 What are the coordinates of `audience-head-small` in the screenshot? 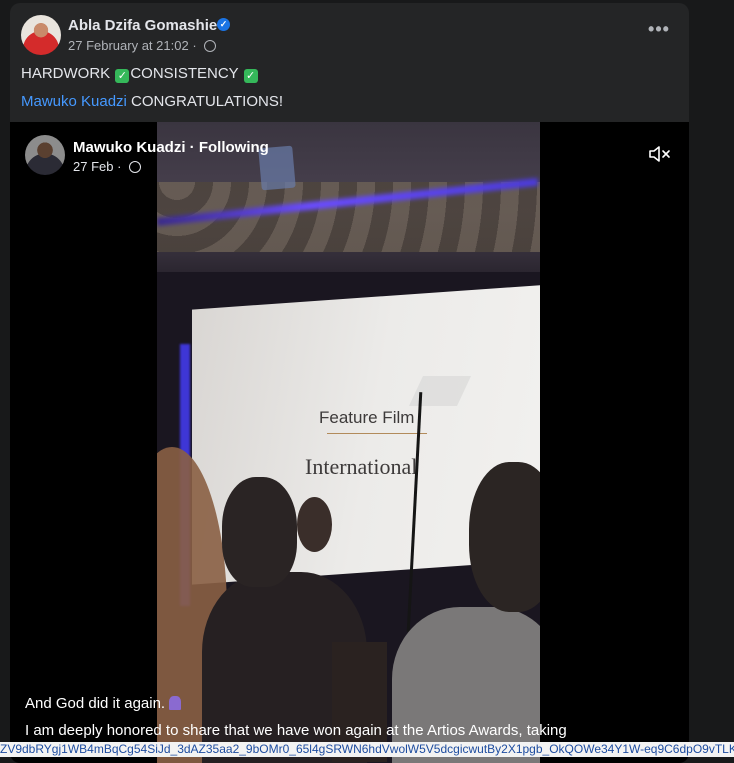 It's located at (314, 524).